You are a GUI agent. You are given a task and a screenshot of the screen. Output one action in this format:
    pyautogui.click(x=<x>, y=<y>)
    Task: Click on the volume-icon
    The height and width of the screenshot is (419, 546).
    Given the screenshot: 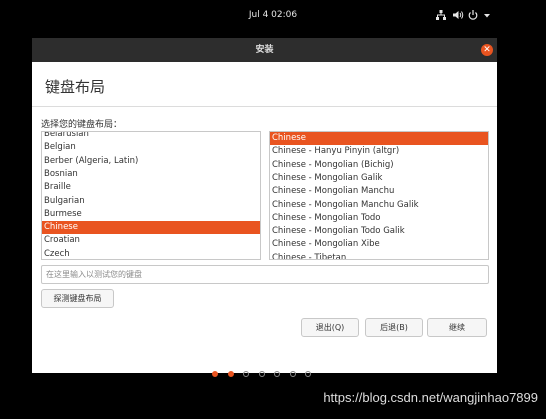 What is the action you would take?
    pyautogui.click(x=458, y=15)
    